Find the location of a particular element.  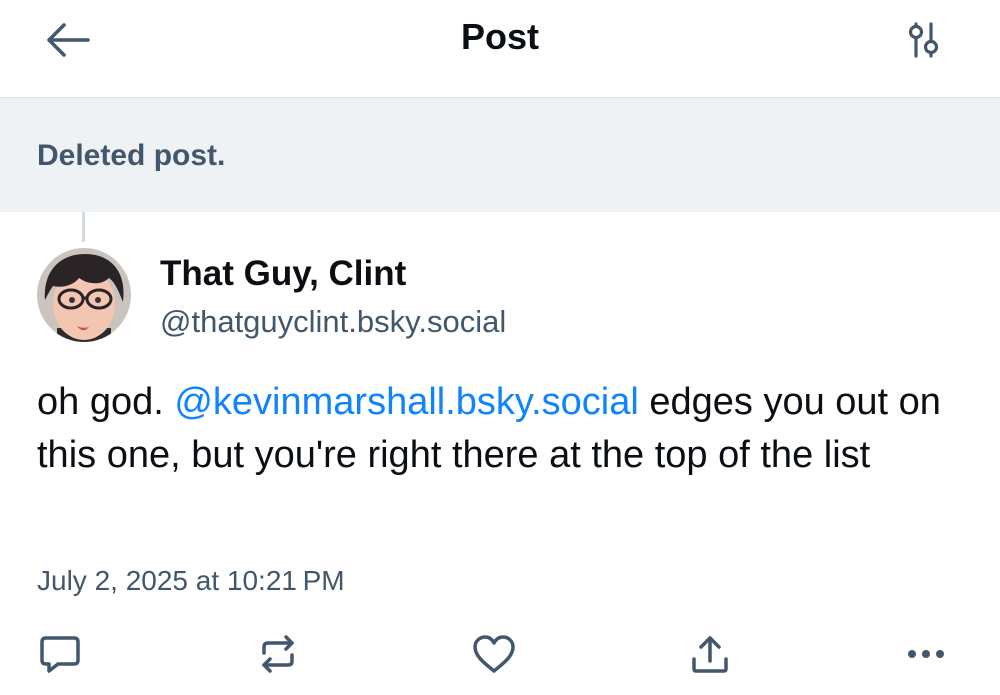

post-timestamp: July 2, 2025 at 10:21 PM is located at coordinates (191, 580).